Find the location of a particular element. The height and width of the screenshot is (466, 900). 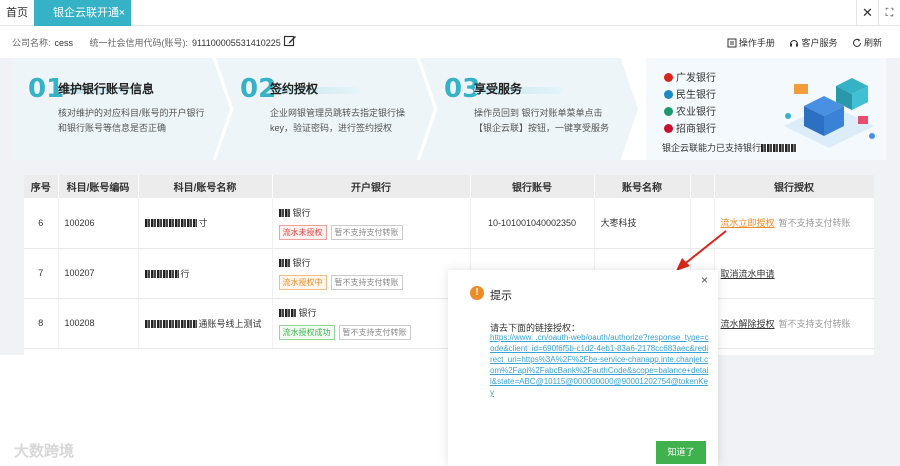

bank-item: 广发银行 is located at coordinates (690, 78).